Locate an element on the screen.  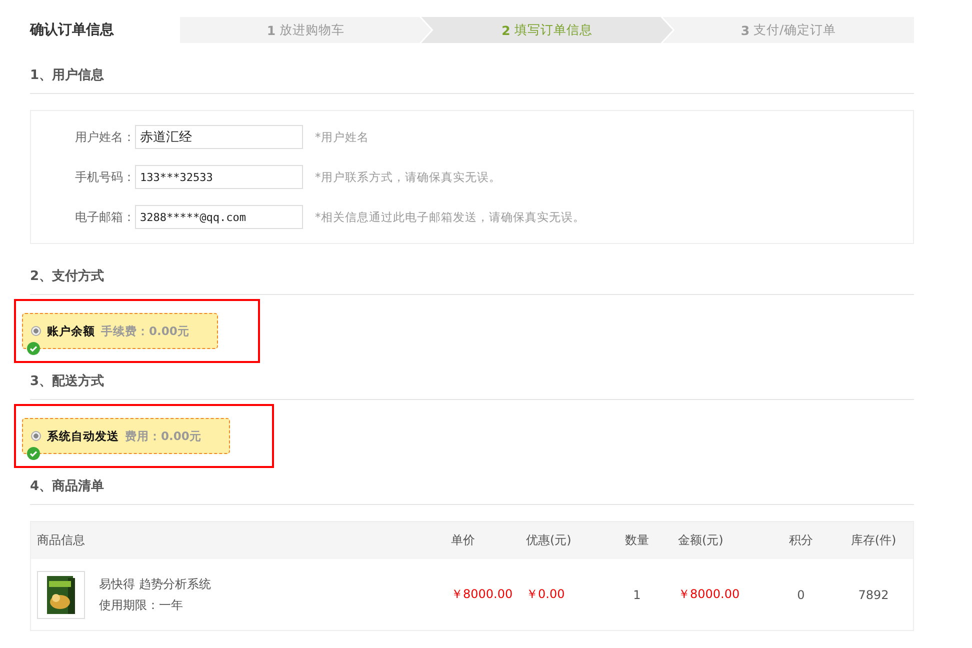
column-header: 单价 is located at coordinates (463, 540).